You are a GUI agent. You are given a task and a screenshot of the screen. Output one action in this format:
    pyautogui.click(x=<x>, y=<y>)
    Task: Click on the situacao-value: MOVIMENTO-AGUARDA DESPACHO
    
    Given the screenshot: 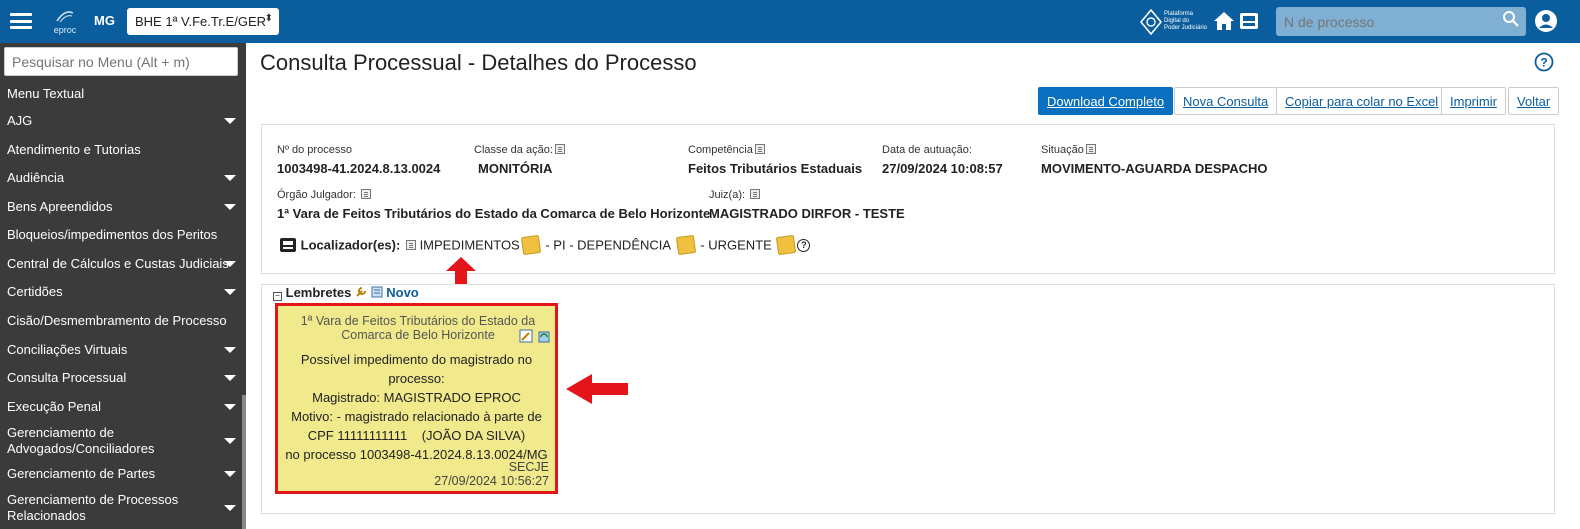 What is the action you would take?
    pyautogui.click(x=1154, y=168)
    